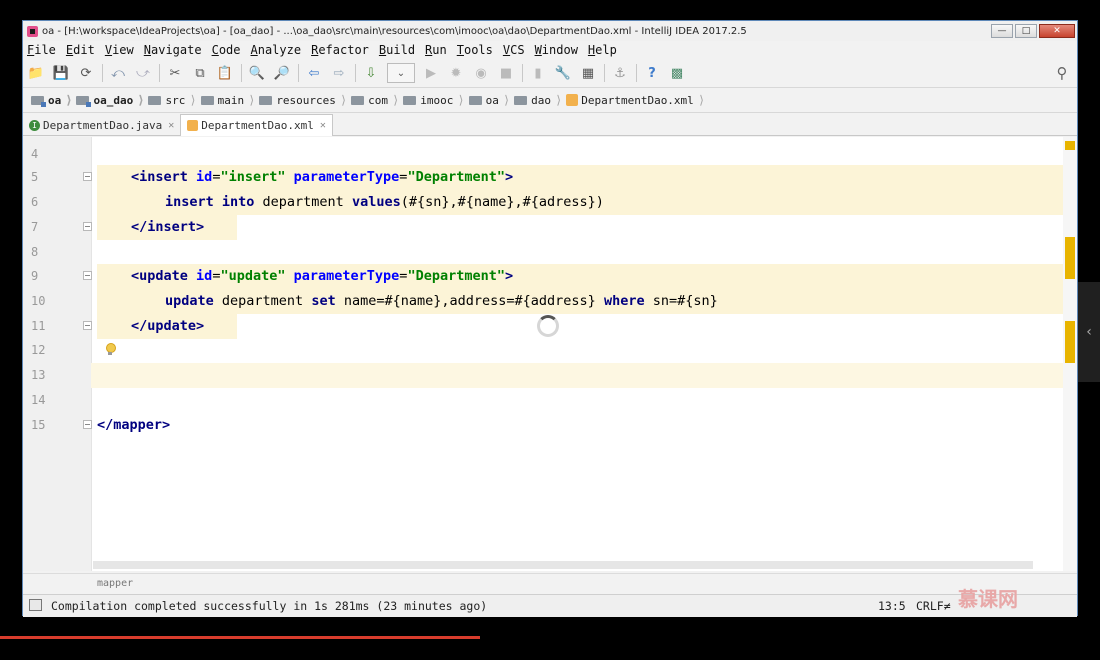 This screenshot has width=1100, height=660. I want to click on lightbulb-icon, so click(110, 349).